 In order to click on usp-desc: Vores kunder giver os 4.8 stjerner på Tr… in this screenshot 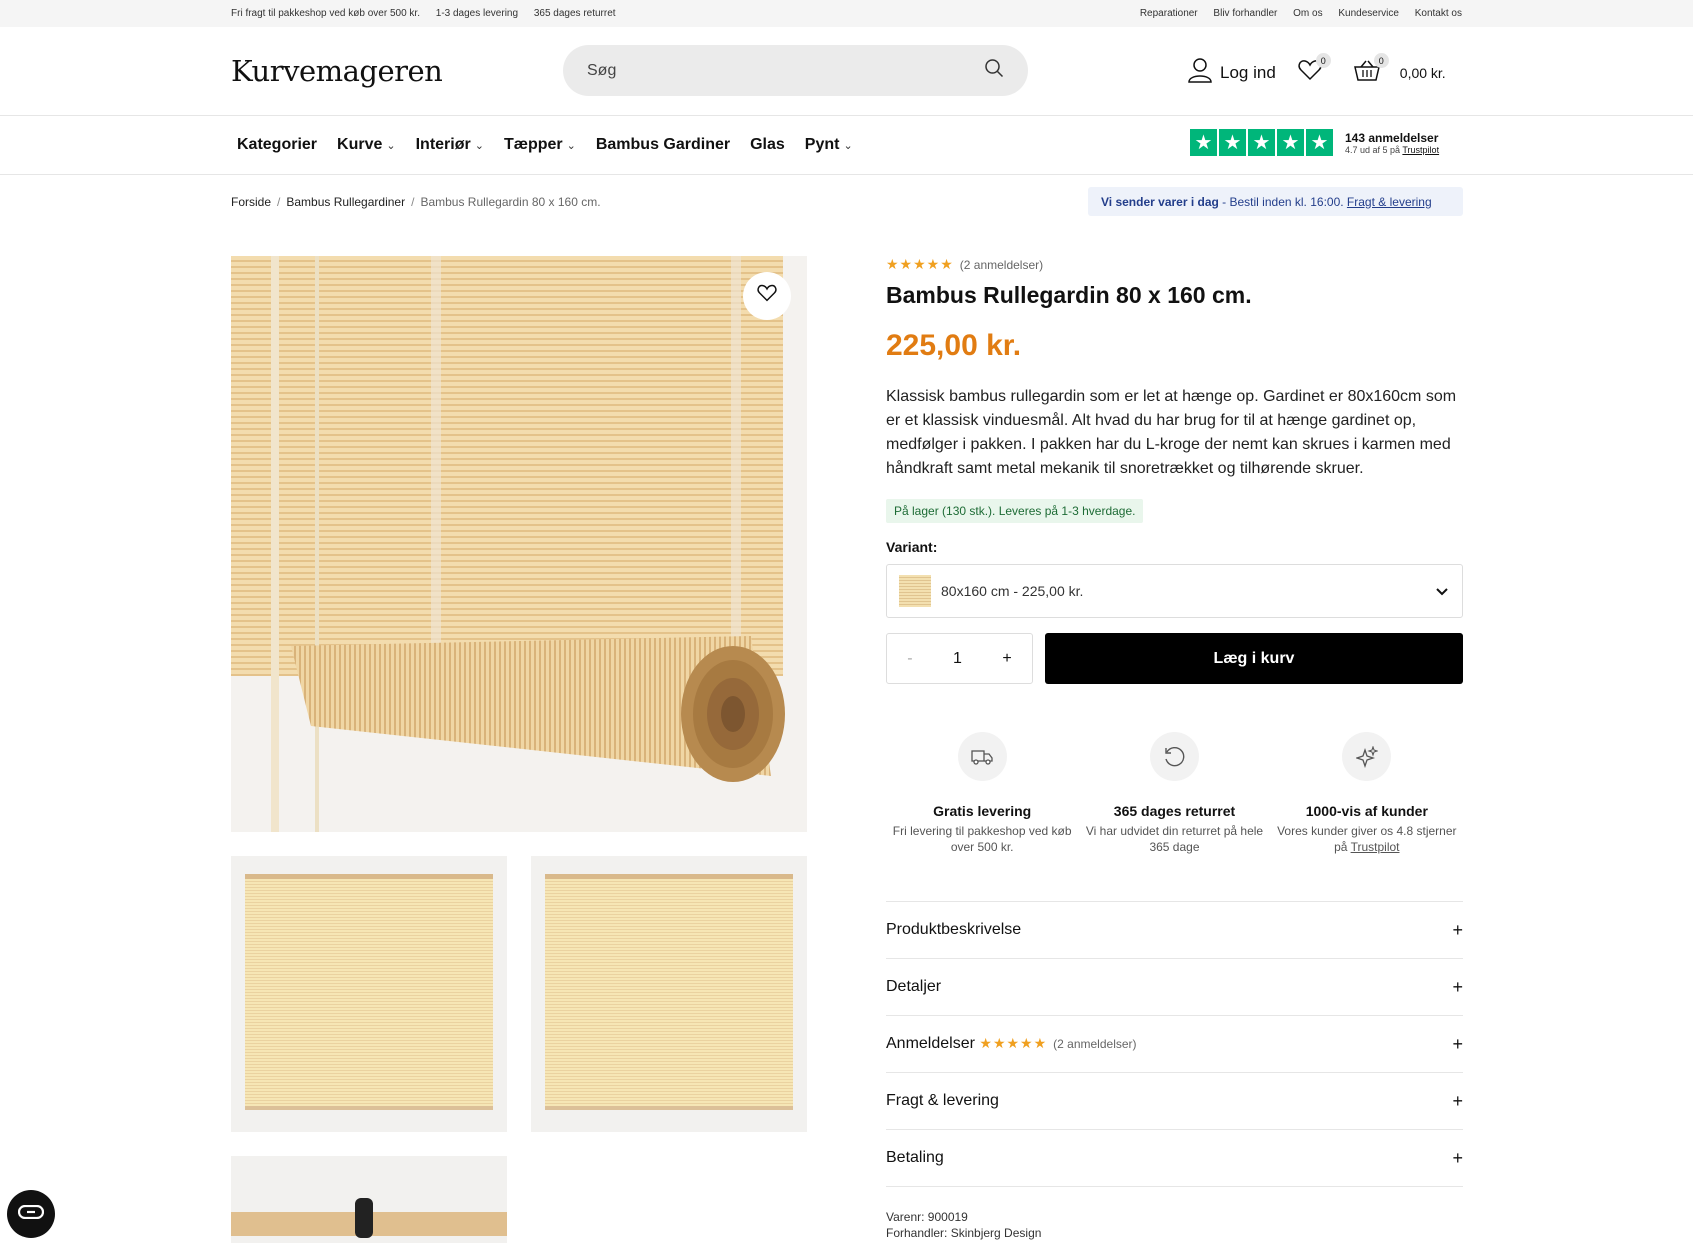, I will do `click(1367, 839)`.